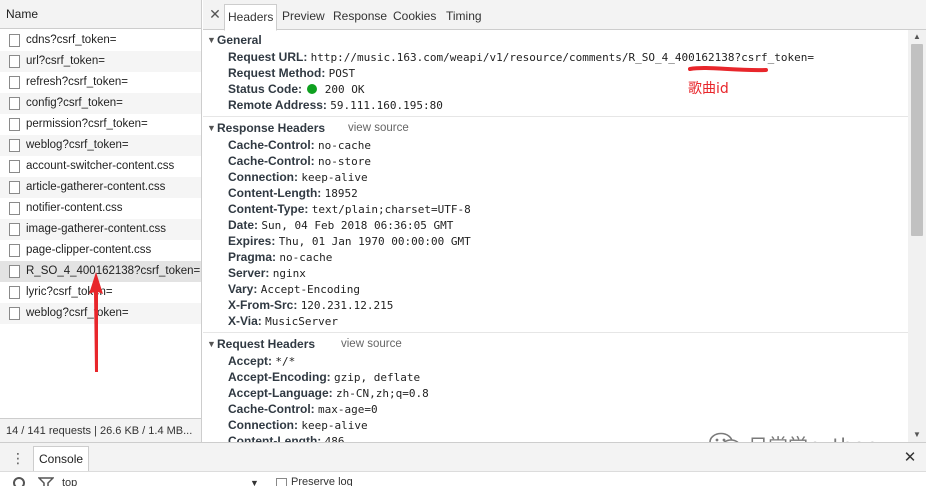 The width and height of the screenshot is (926, 486). Describe the element at coordinates (100, 14) in the screenshot. I see `name-column-header: Name` at that location.